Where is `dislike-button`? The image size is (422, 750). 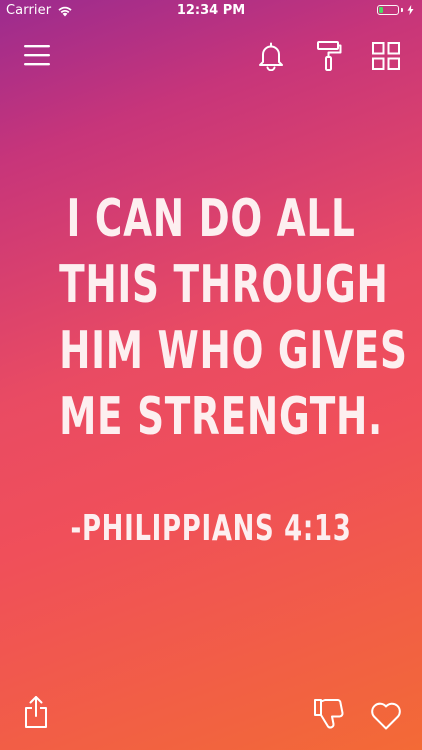
dislike-button is located at coordinates (329, 714).